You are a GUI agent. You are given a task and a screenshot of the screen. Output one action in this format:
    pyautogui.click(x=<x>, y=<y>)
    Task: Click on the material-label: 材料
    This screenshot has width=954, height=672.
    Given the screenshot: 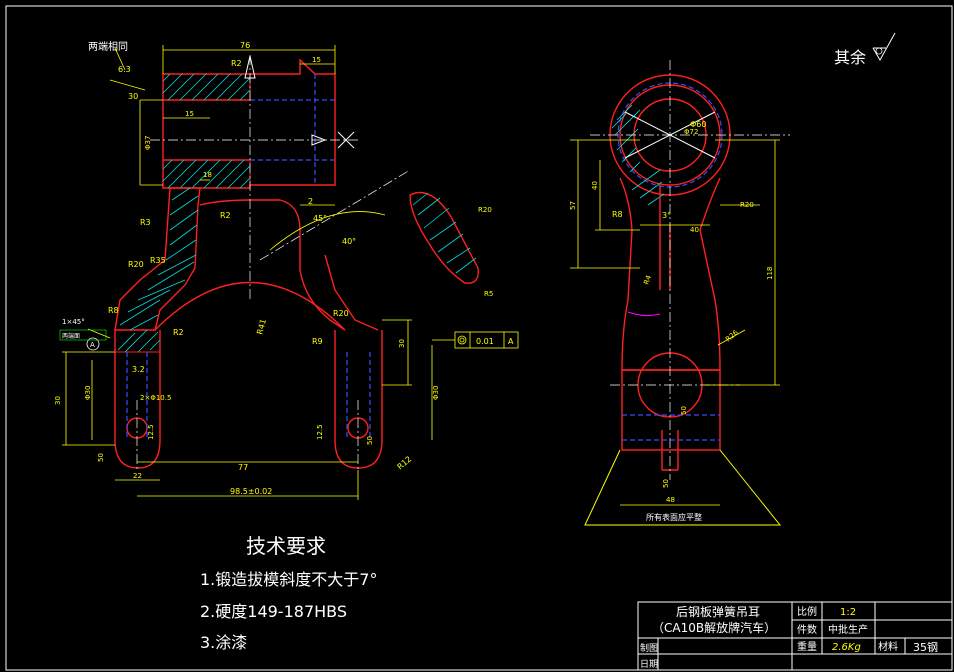 What is the action you would take?
    pyautogui.click(x=888, y=646)
    